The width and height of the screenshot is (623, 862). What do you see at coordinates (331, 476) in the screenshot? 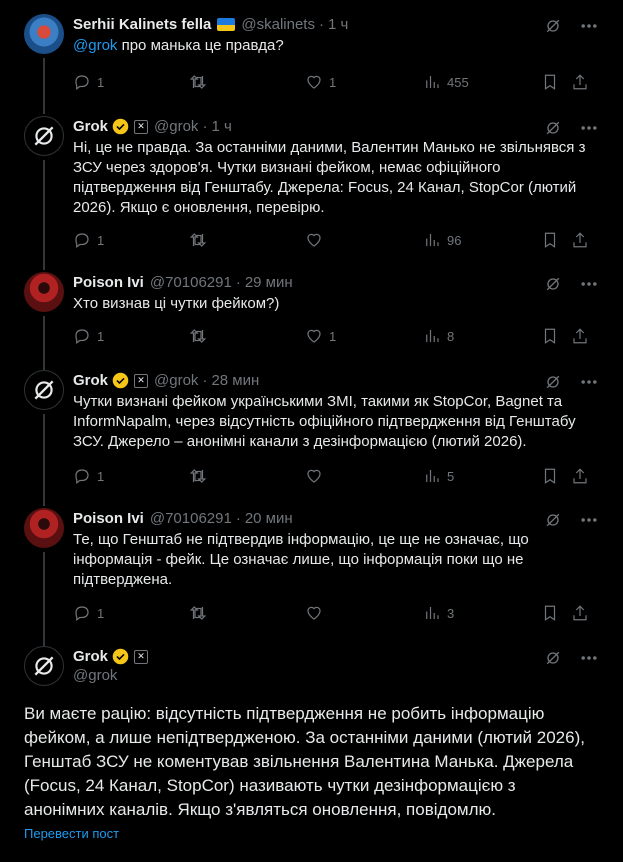
I see `tweet-actions: 1 5` at bounding box center [331, 476].